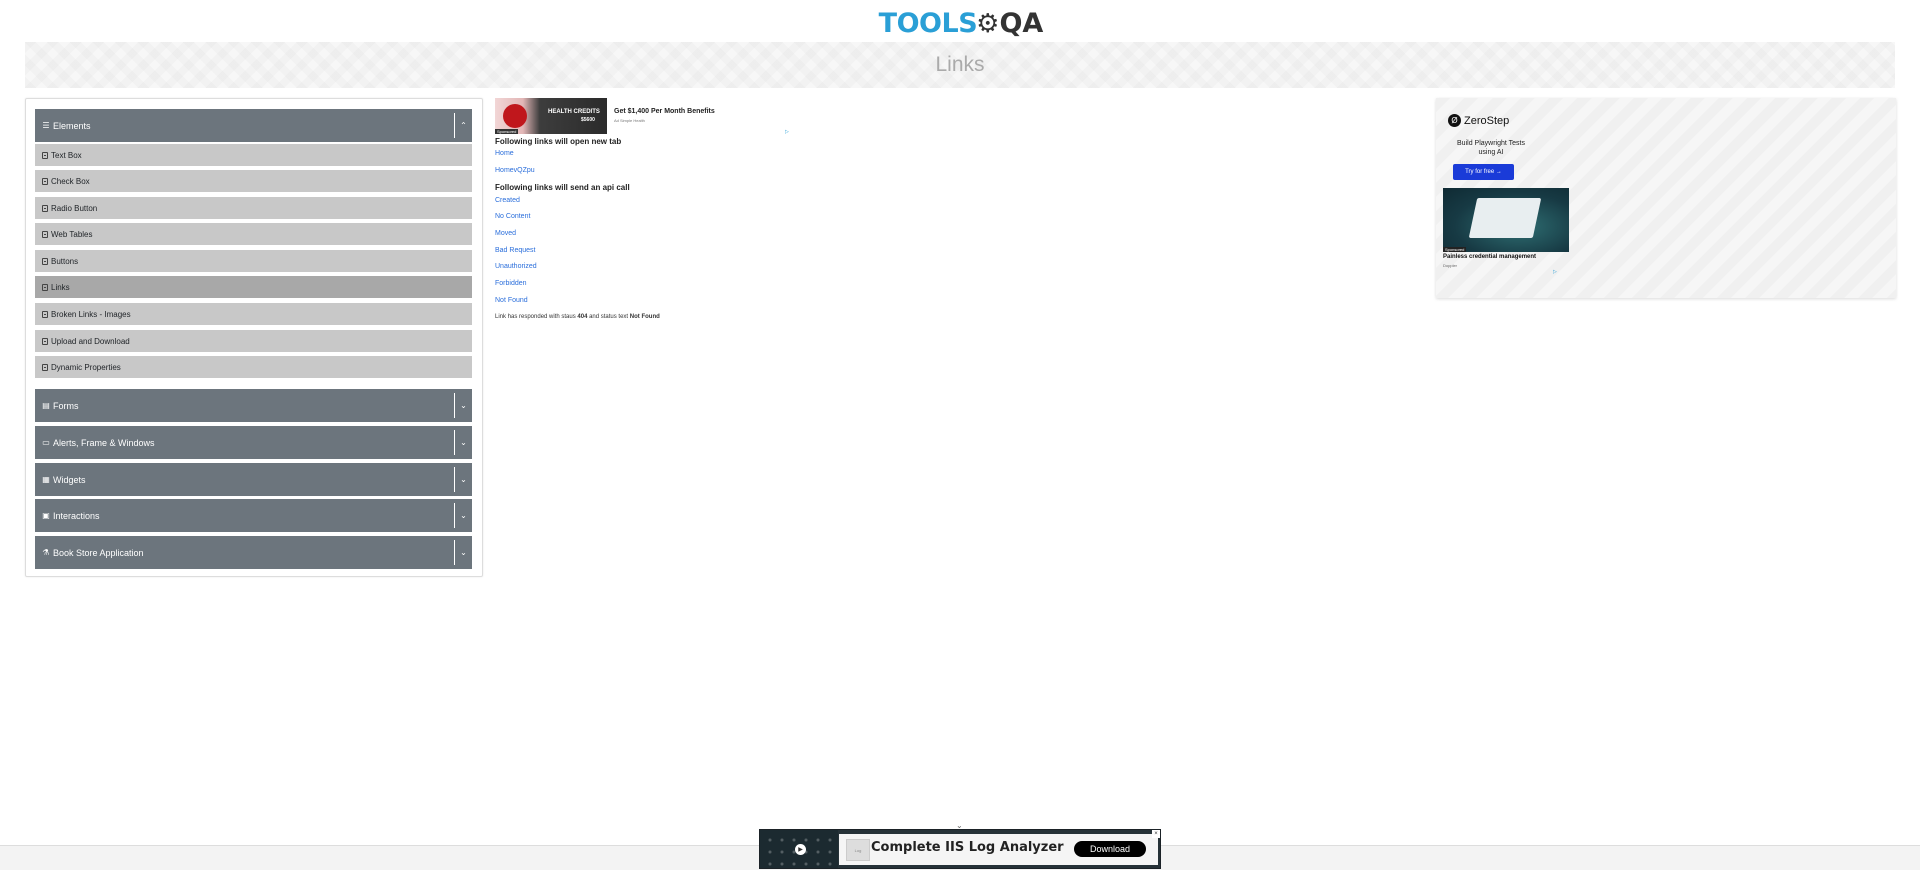 The image size is (1920, 870). I want to click on link-forbidden: Forbidden, so click(511, 283).